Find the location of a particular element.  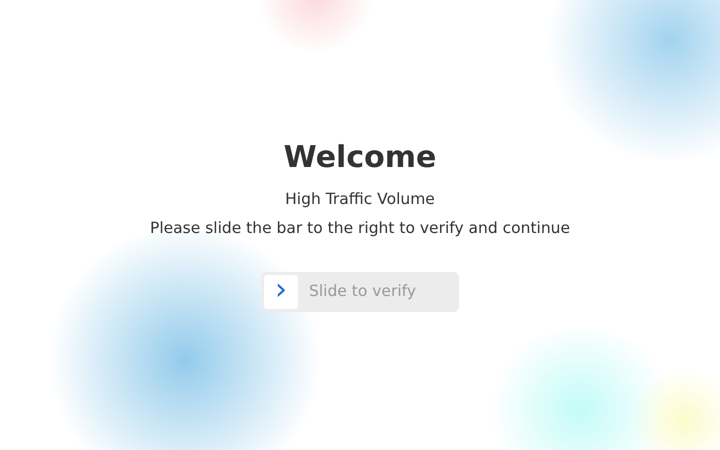

slider-track: › Slide to verify is located at coordinates (360, 292).